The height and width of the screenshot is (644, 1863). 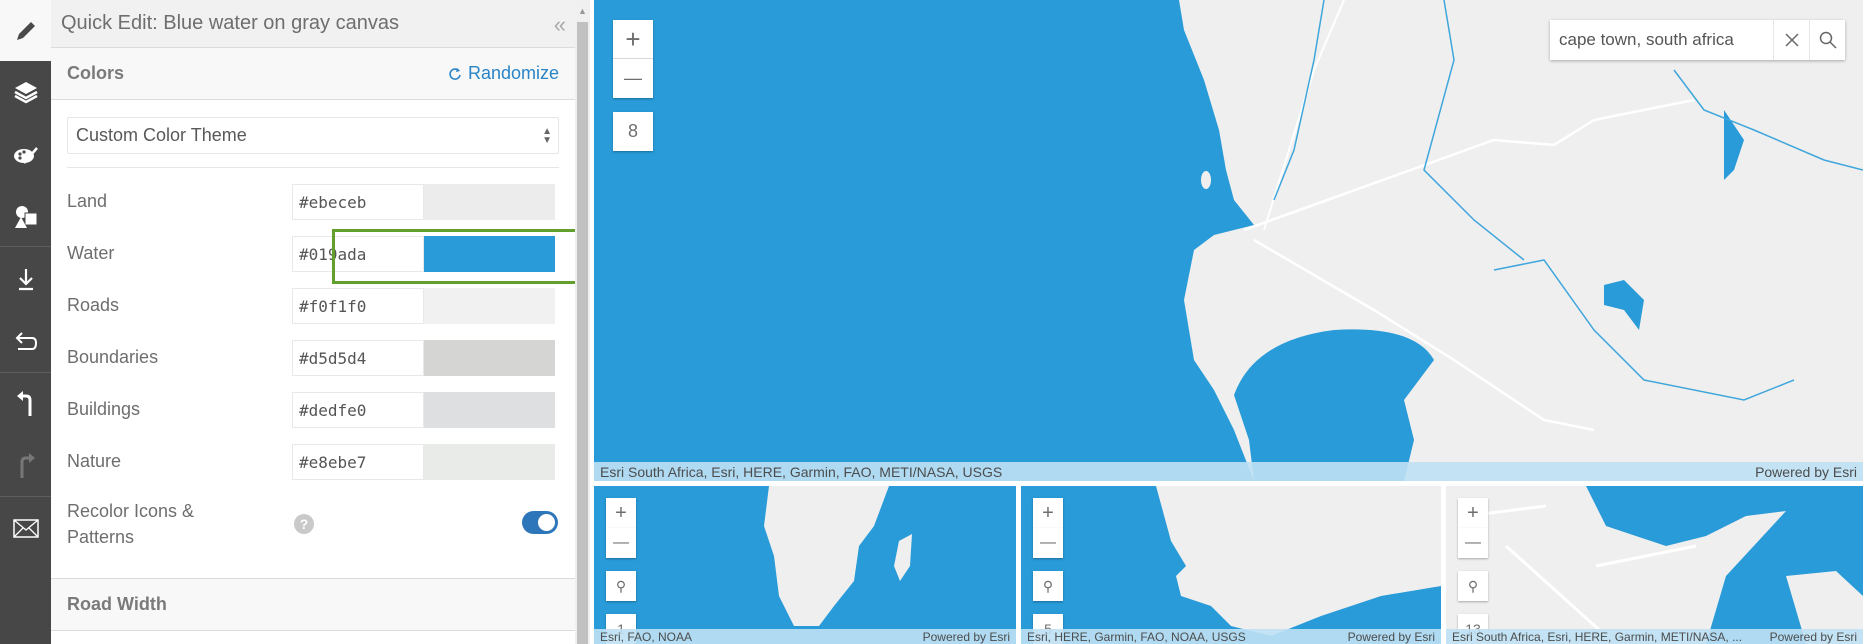 I want to click on shapes-icon, so click(x=25, y=216).